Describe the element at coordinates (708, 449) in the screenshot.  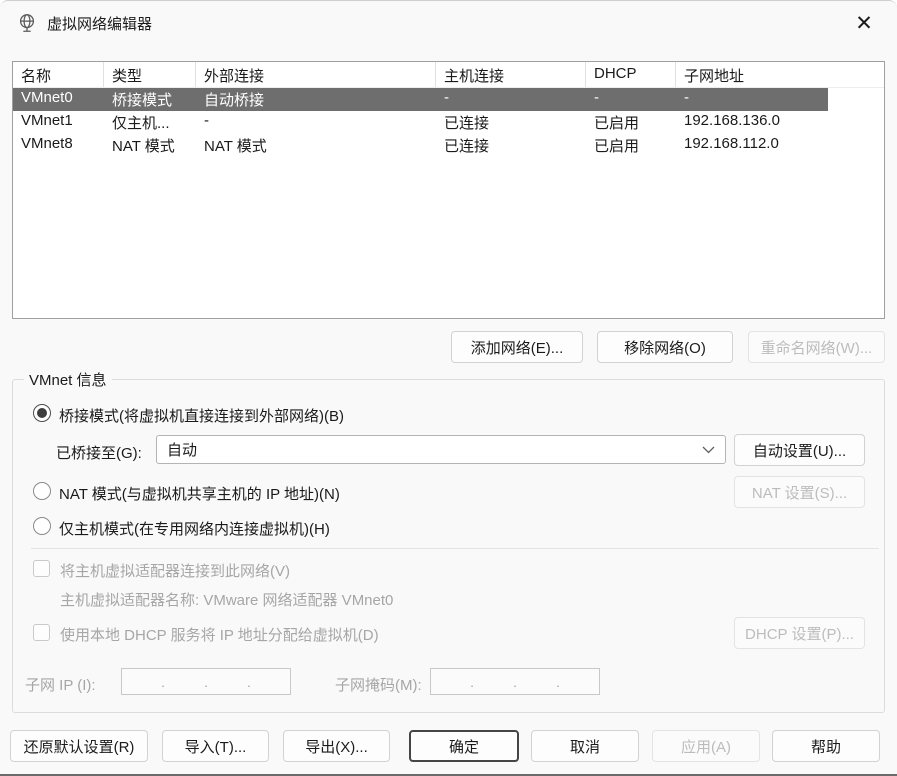
I see `chevron-down-icon` at that location.